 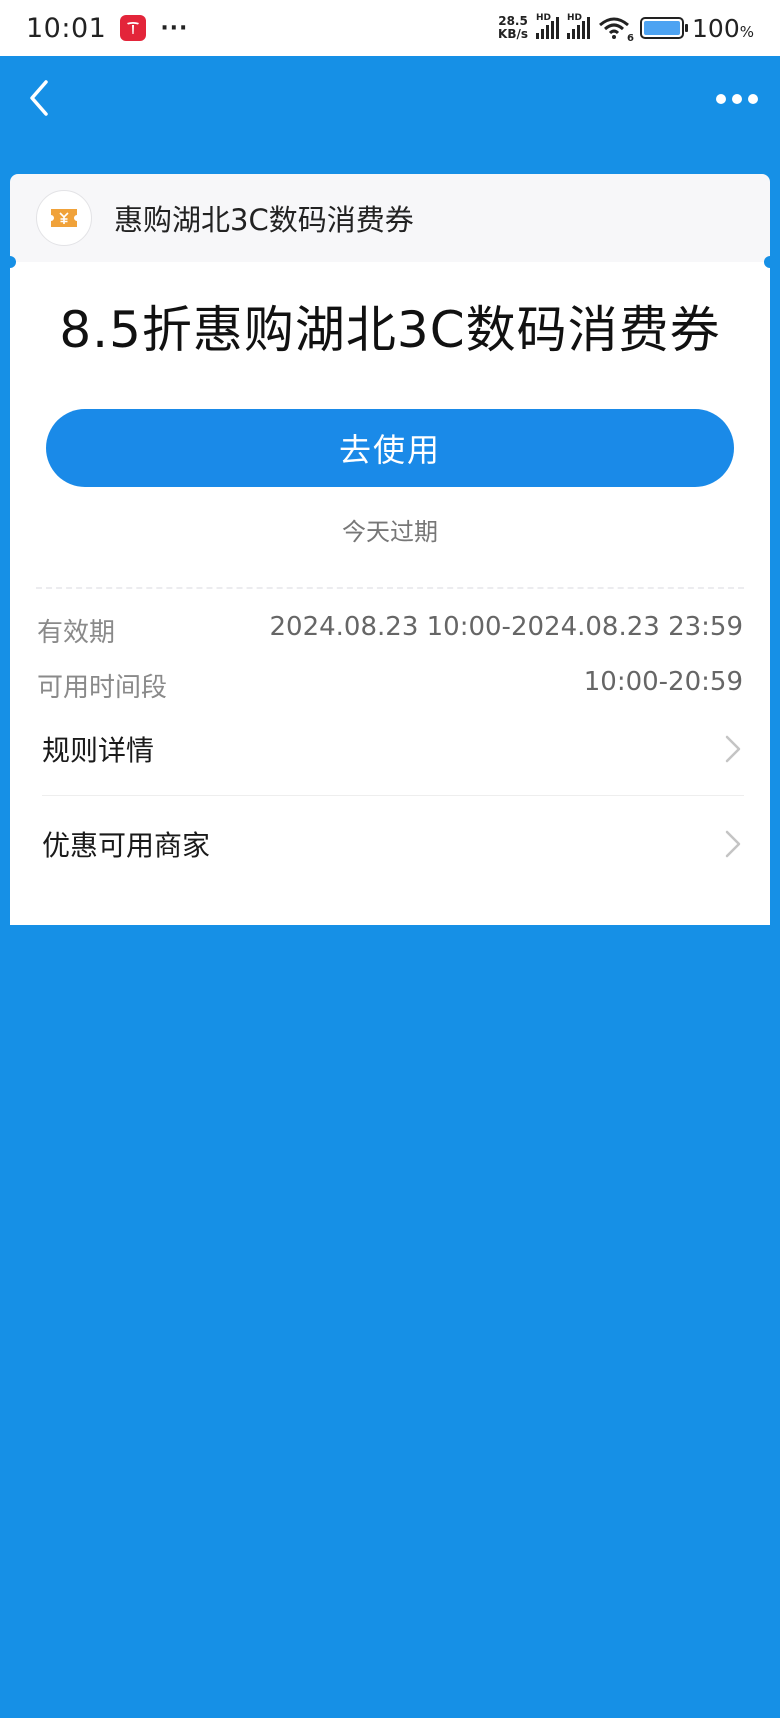 What do you see at coordinates (98, 750) in the screenshot?
I see `rules-detail-label: 规则详情` at bounding box center [98, 750].